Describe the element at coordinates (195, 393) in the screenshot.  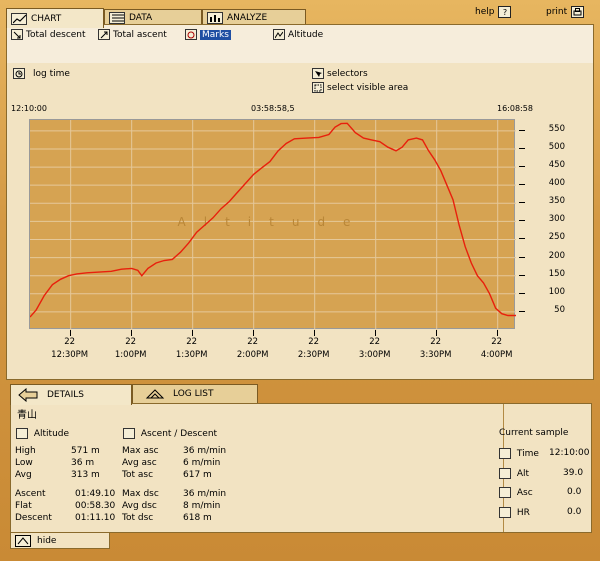
I see `tab-log-list: LOG LIST` at that location.